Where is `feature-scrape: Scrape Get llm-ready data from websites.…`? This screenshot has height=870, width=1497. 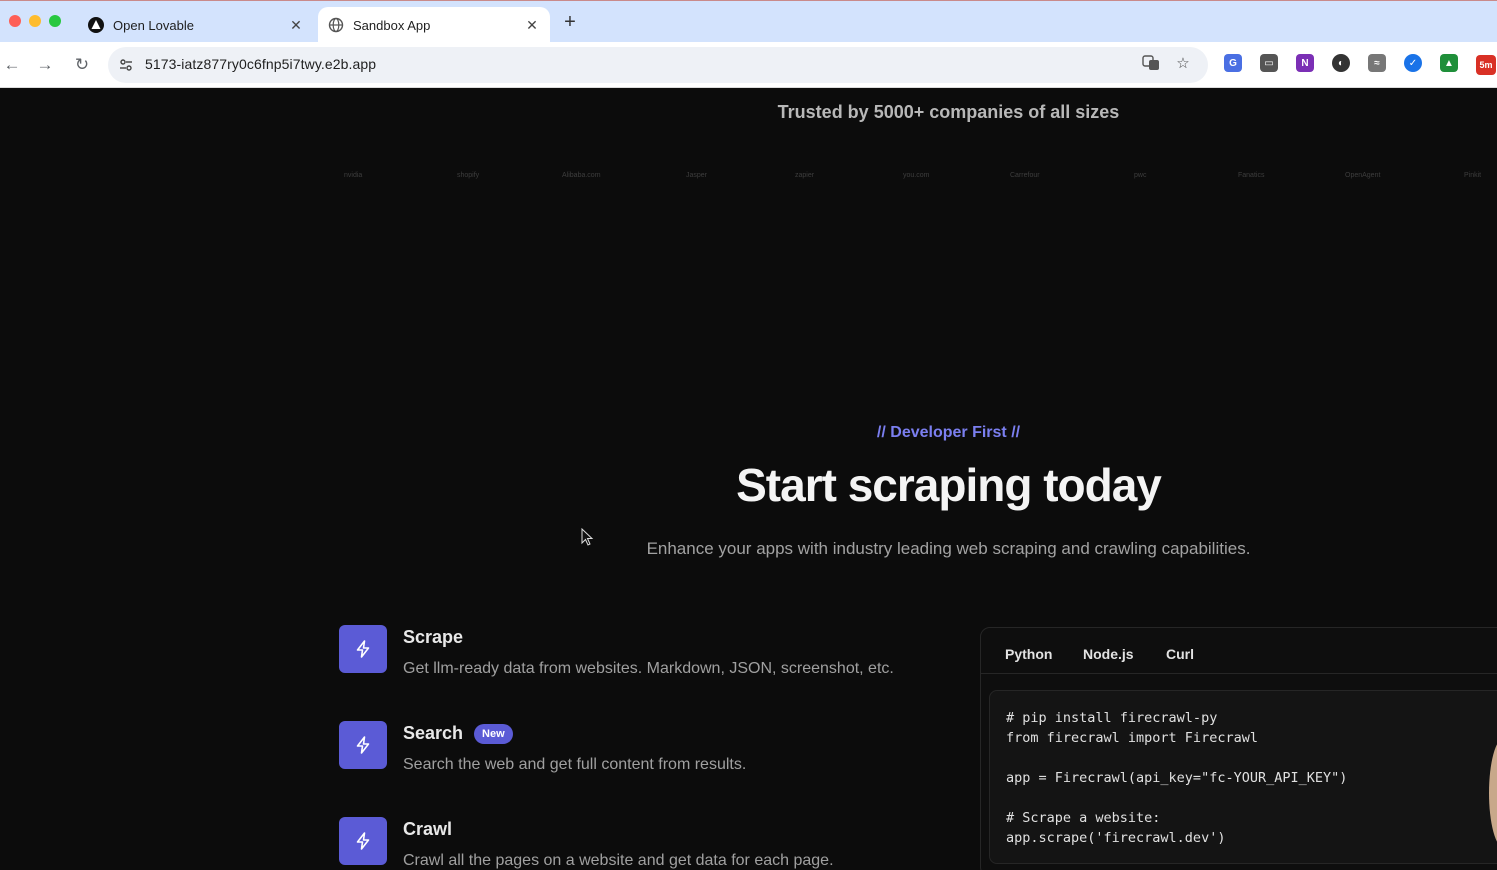
feature-scrape: Scrape Get llm-ready data from websites.… is located at coordinates (639, 655).